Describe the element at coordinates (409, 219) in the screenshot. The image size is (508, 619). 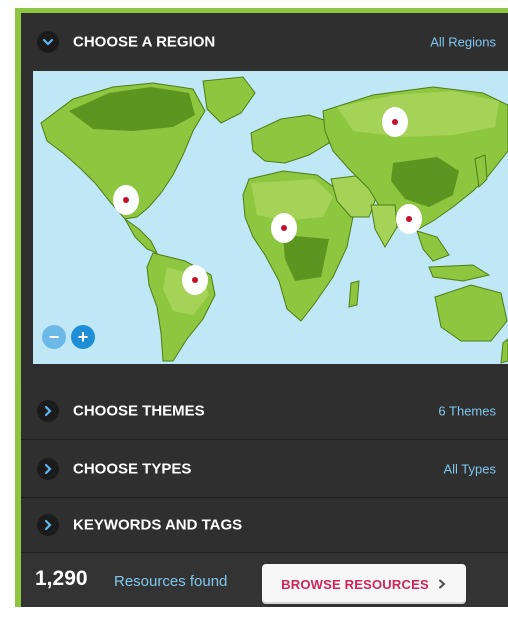
I see `marker-east-asia` at that location.